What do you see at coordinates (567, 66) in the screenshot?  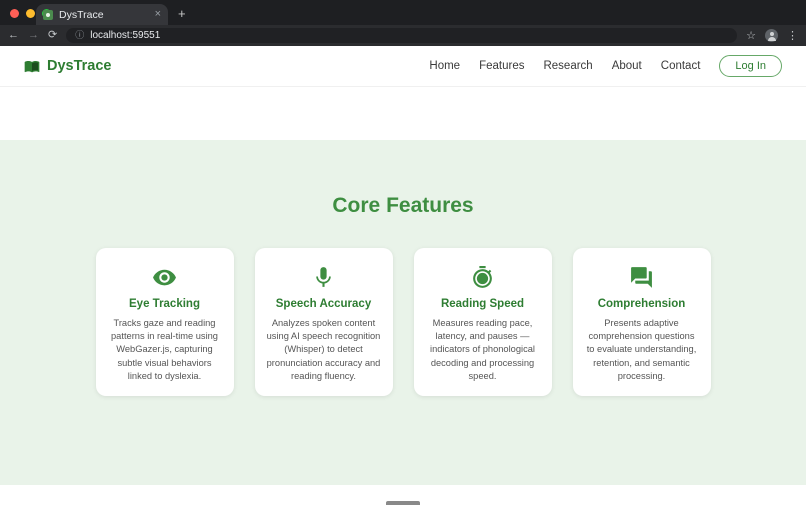 I see `nav-link-research: Research` at bounding box center [567, 66].